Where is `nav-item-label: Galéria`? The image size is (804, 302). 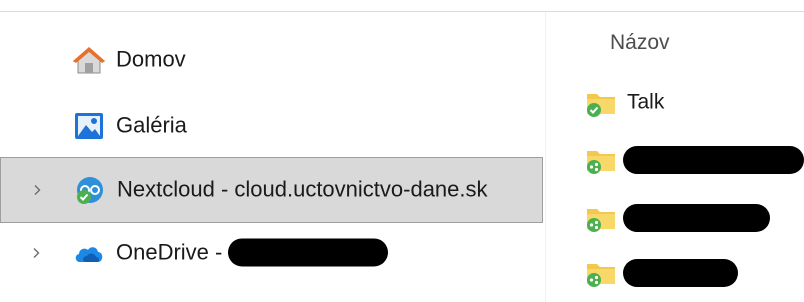 nav-item-label: Galéria is located at coordinates (151, 125).